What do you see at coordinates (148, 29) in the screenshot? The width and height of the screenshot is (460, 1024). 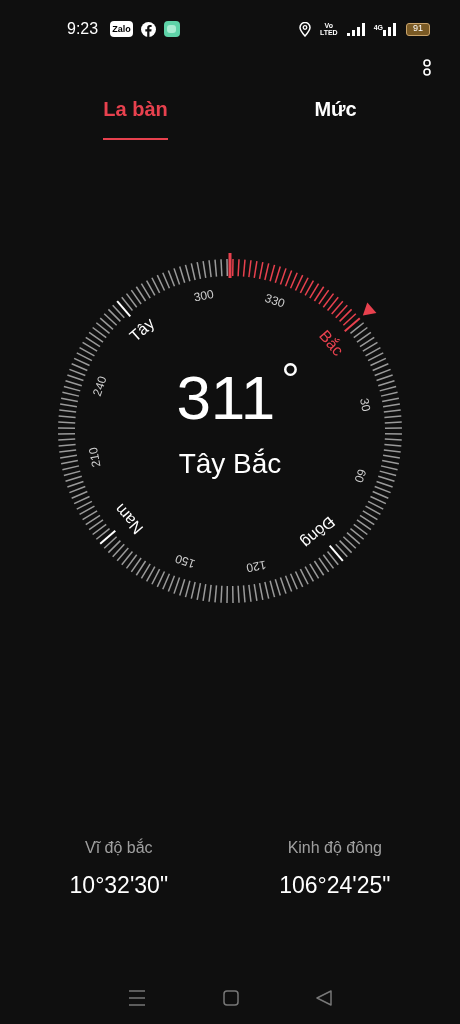 I see `facebook-icon` at bounding box center [148, 29].